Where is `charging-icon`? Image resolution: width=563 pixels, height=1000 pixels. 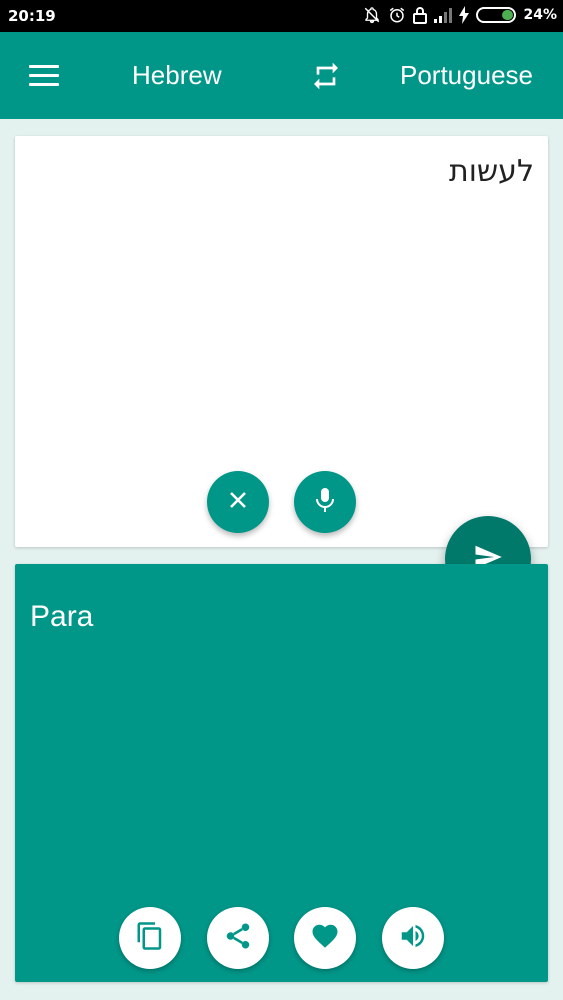
charging-icon is located at coordinates (464, 15).